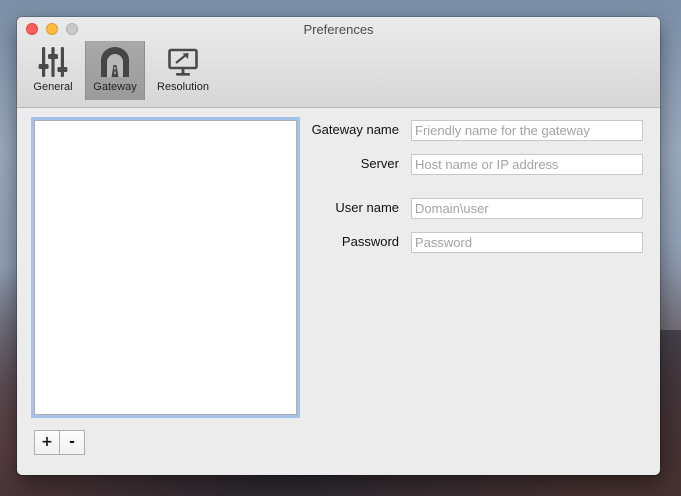 The height and width of the screenshot is (496, 681). I want to click on gateway-name-label: Gateway name, so click(355, 129).